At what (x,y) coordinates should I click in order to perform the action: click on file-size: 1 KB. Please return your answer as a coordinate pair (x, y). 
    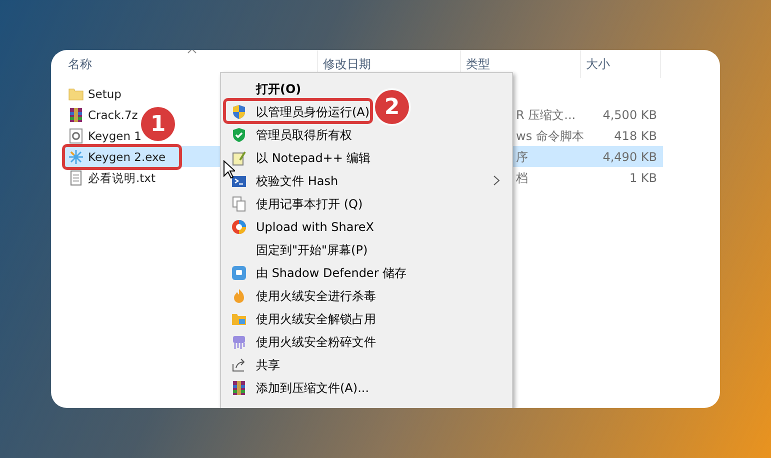
    Looking at the image, I should click on (643, 178).